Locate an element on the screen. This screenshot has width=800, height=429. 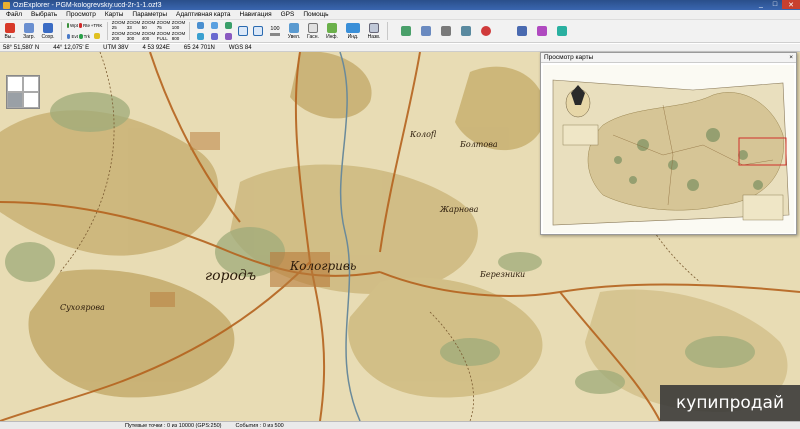
zoom-icon is located at coordinates (294, 27).